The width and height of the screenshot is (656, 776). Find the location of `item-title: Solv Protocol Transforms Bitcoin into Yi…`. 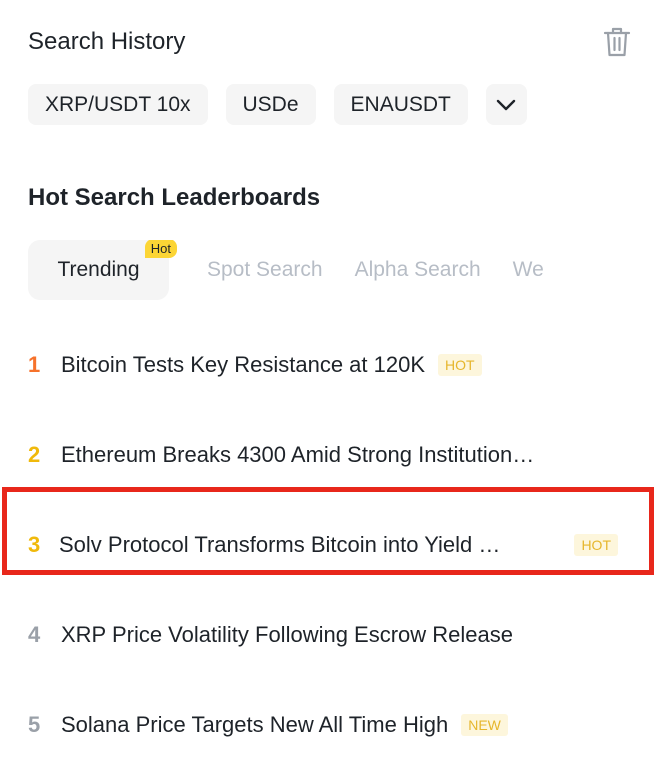

item-title: Solv Protocol Transforms Bitcoin into Yi… is located at coordinates (280, 544).